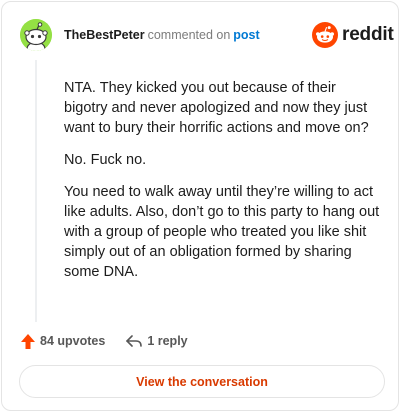 The image size is (400, 412). I want to click on upvote-button: 84 upvotes, so click(62, 341).